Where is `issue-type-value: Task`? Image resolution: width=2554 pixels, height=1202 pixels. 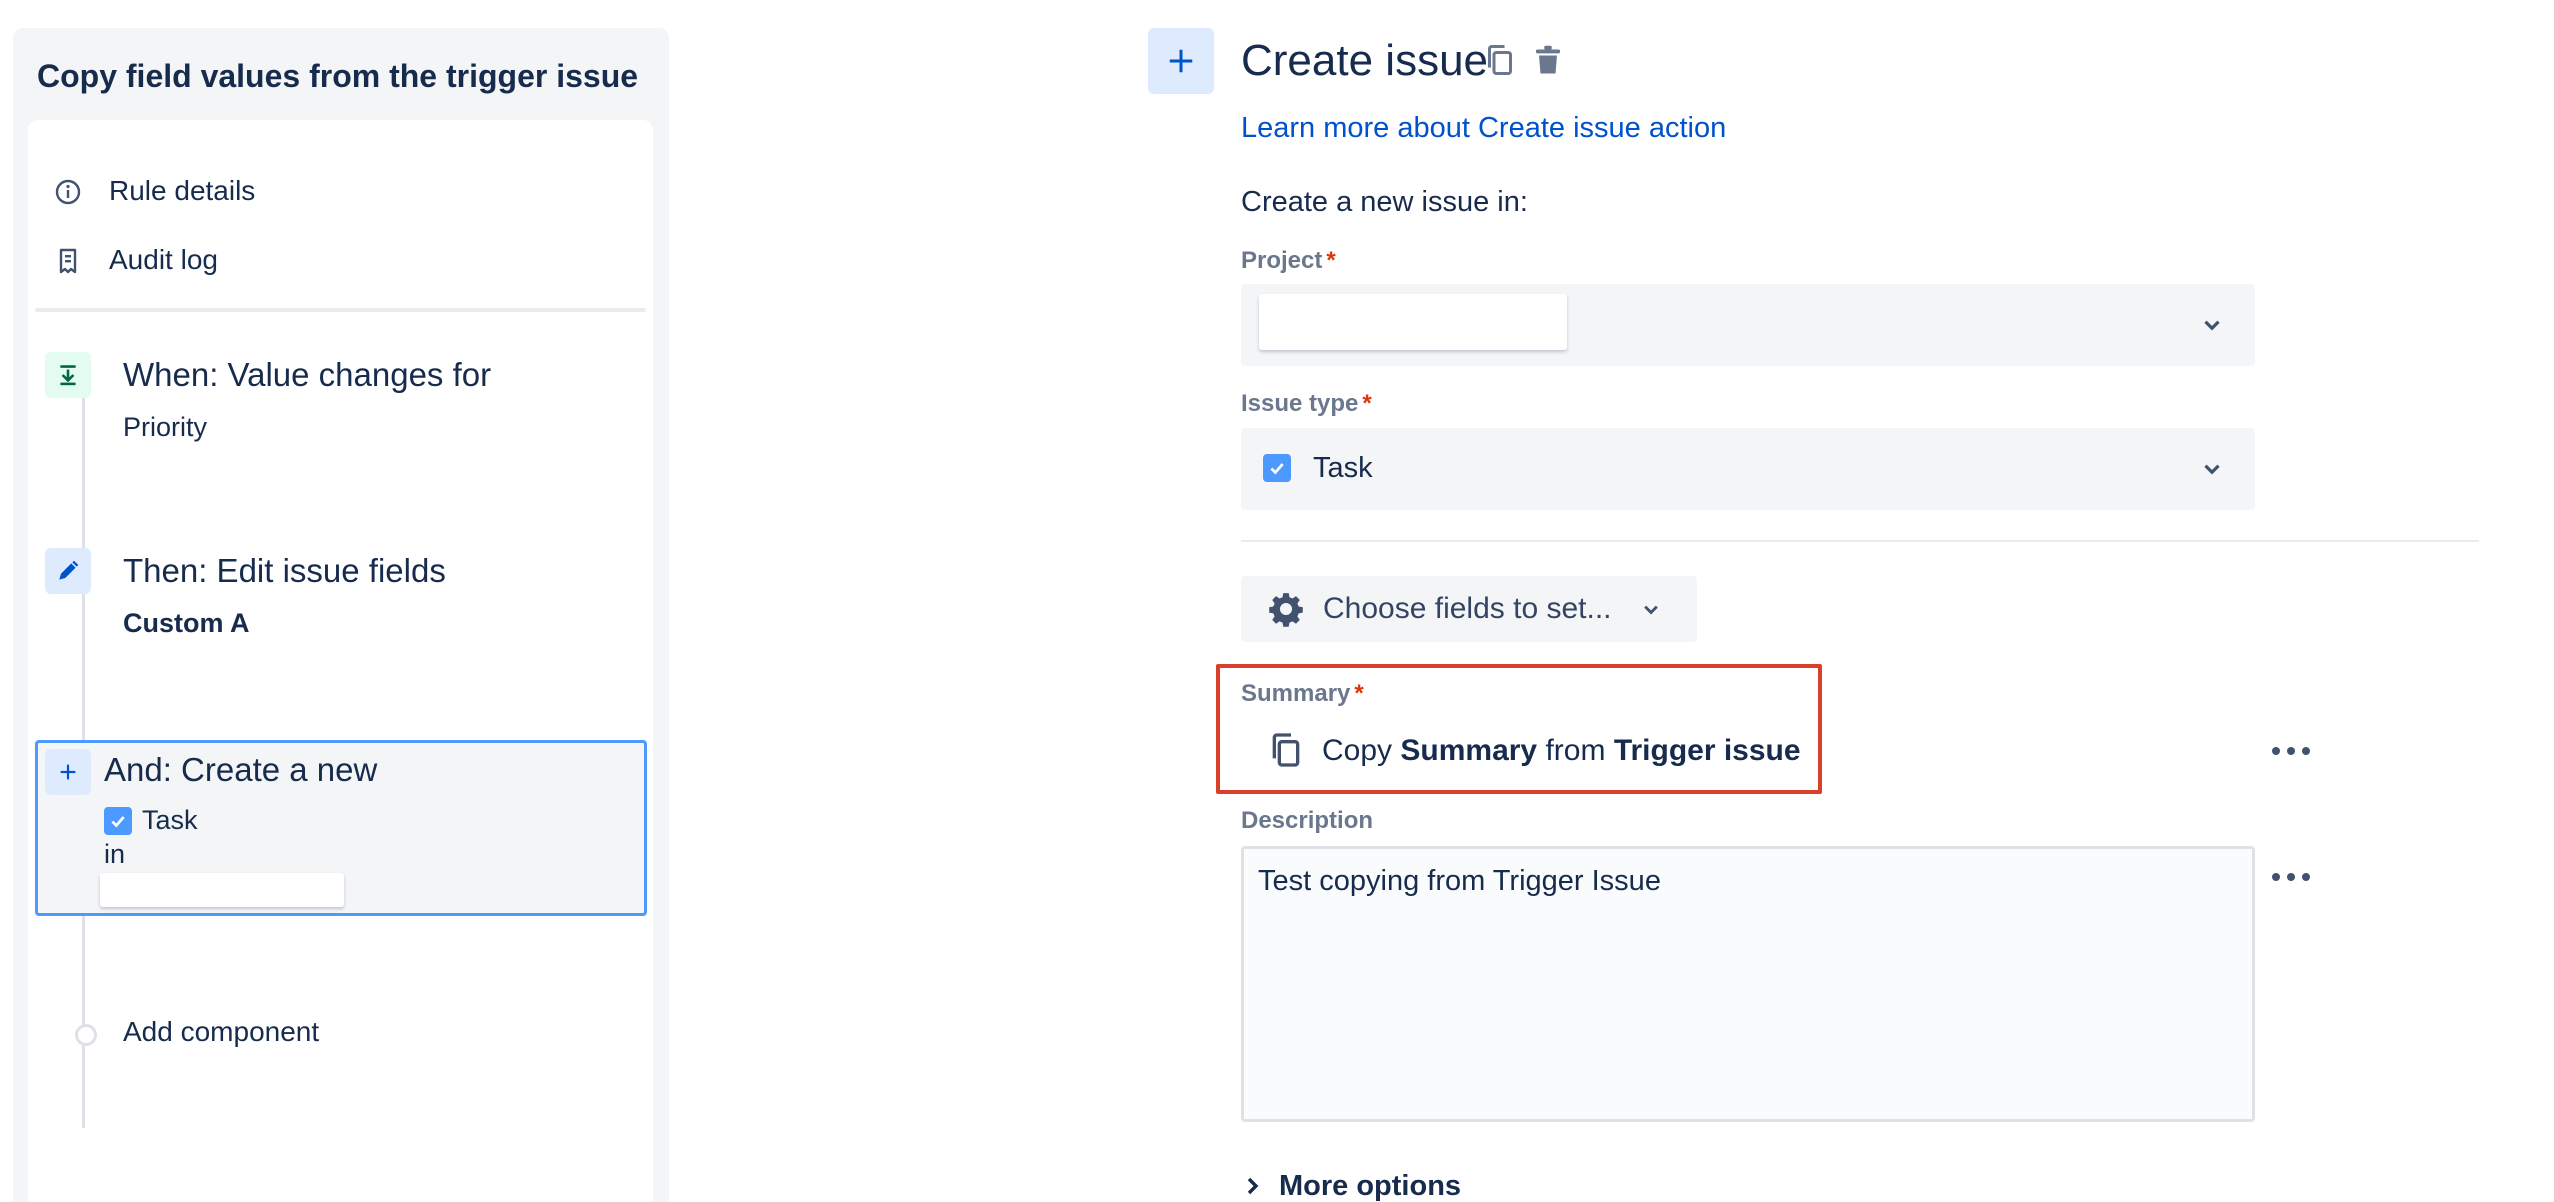 issue-type-value: Task is located at coordinates (1343, 468).